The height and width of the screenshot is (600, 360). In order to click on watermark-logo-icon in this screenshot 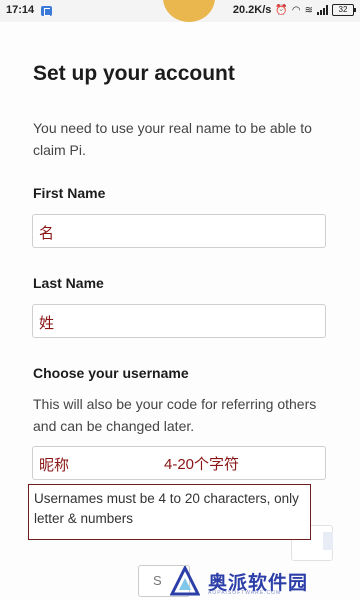, I will do `click(185, 581)`.